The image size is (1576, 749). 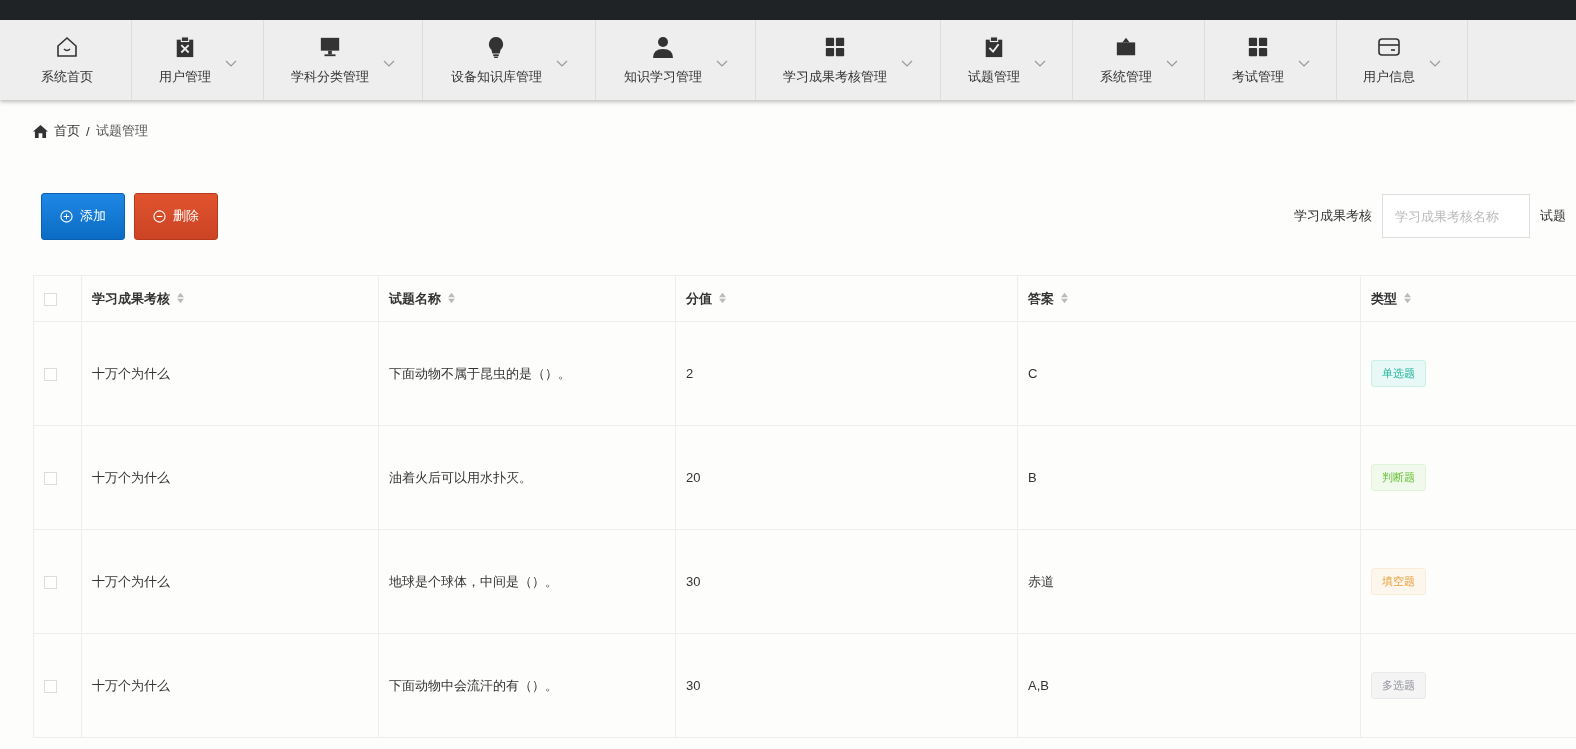 What do you see at coordinates (131, 298) in the screenshot?
I see `column-header: 学习成果考核` at bounding box center [131, 298].